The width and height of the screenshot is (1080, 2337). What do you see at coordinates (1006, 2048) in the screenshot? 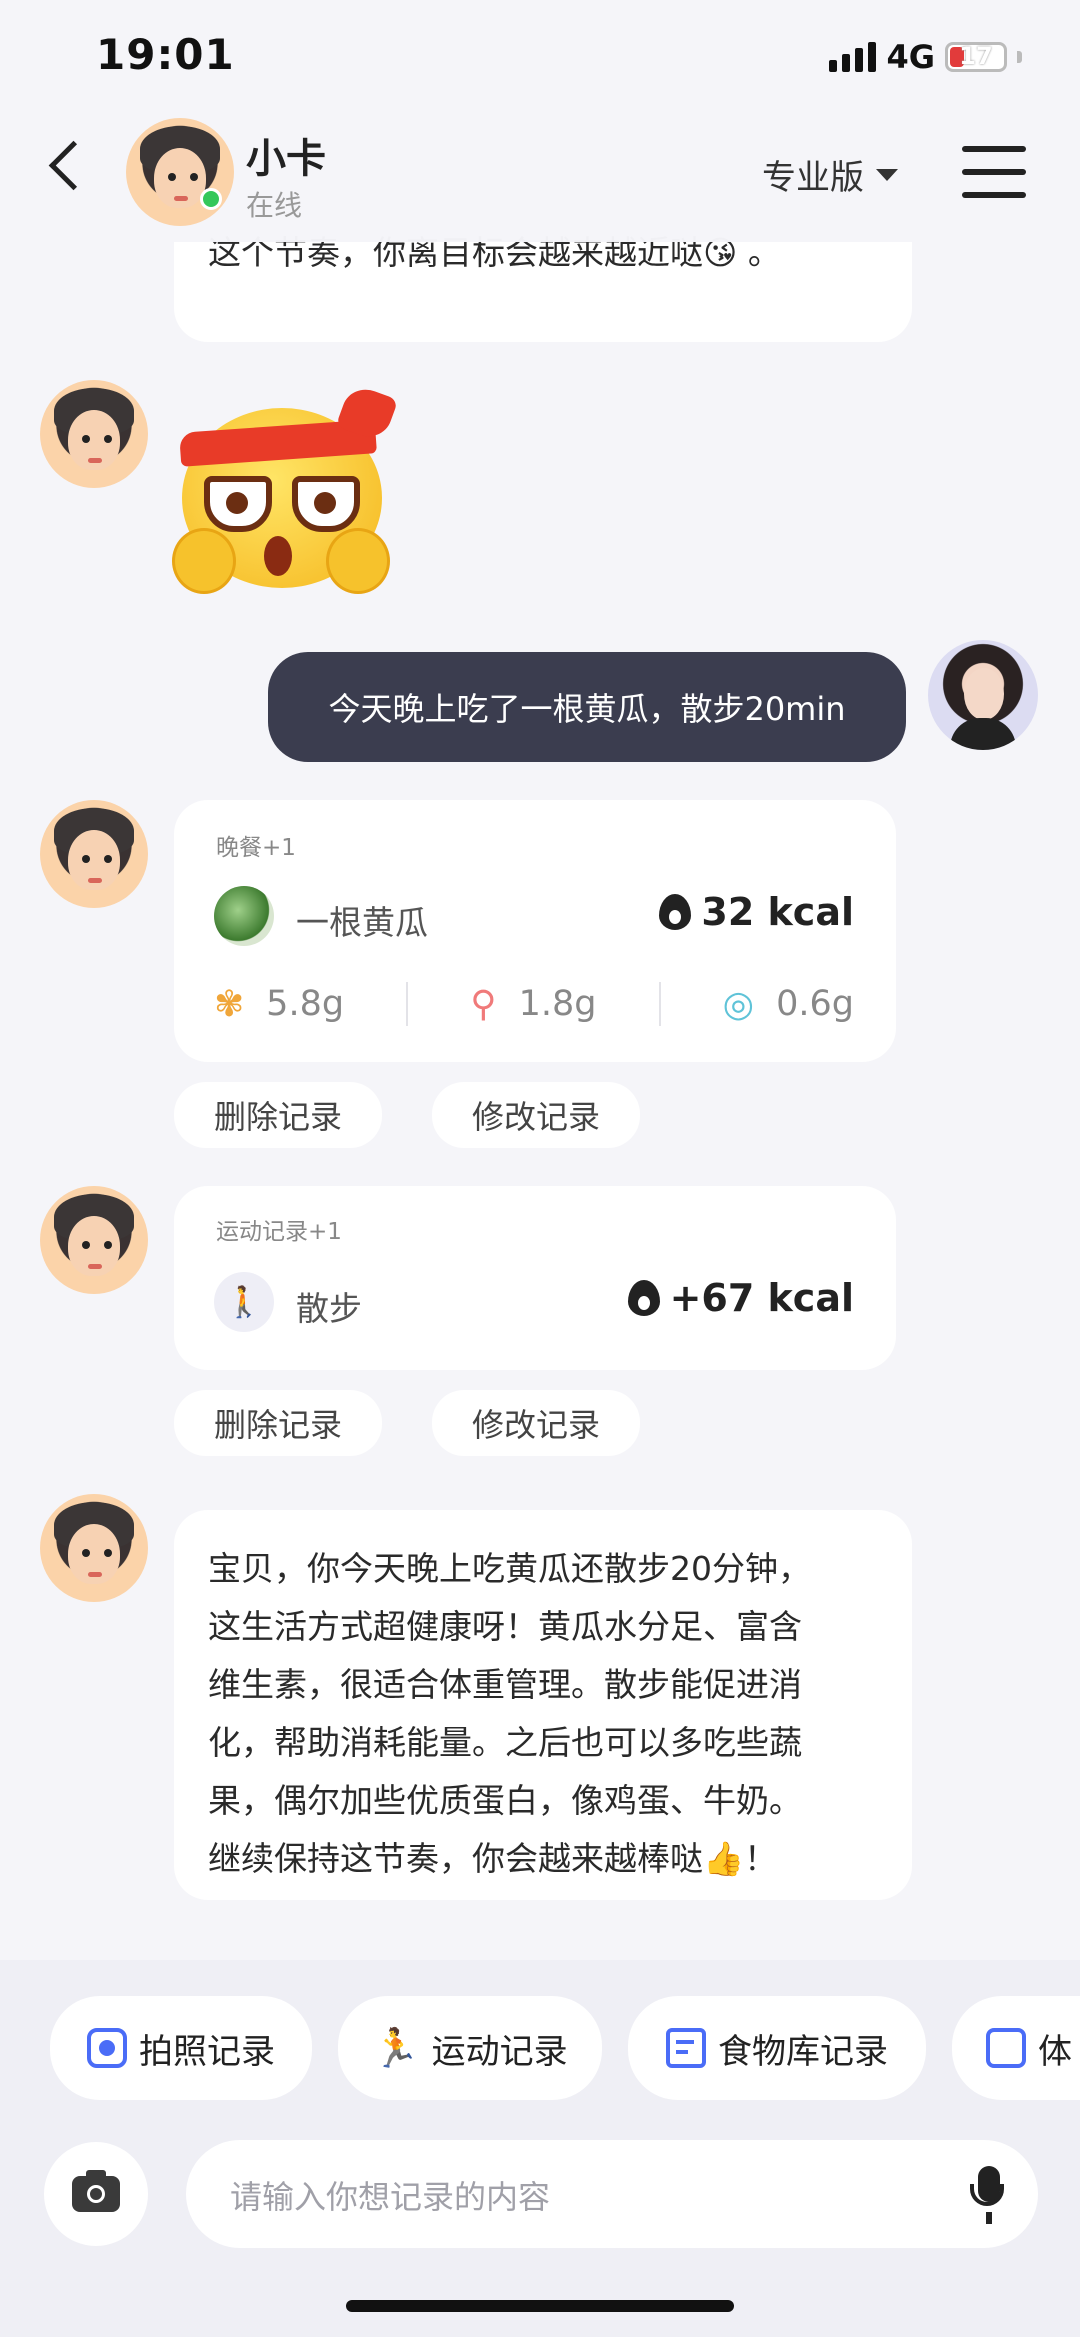
I see `scale-icon` at bounding box center [1006, 2048].